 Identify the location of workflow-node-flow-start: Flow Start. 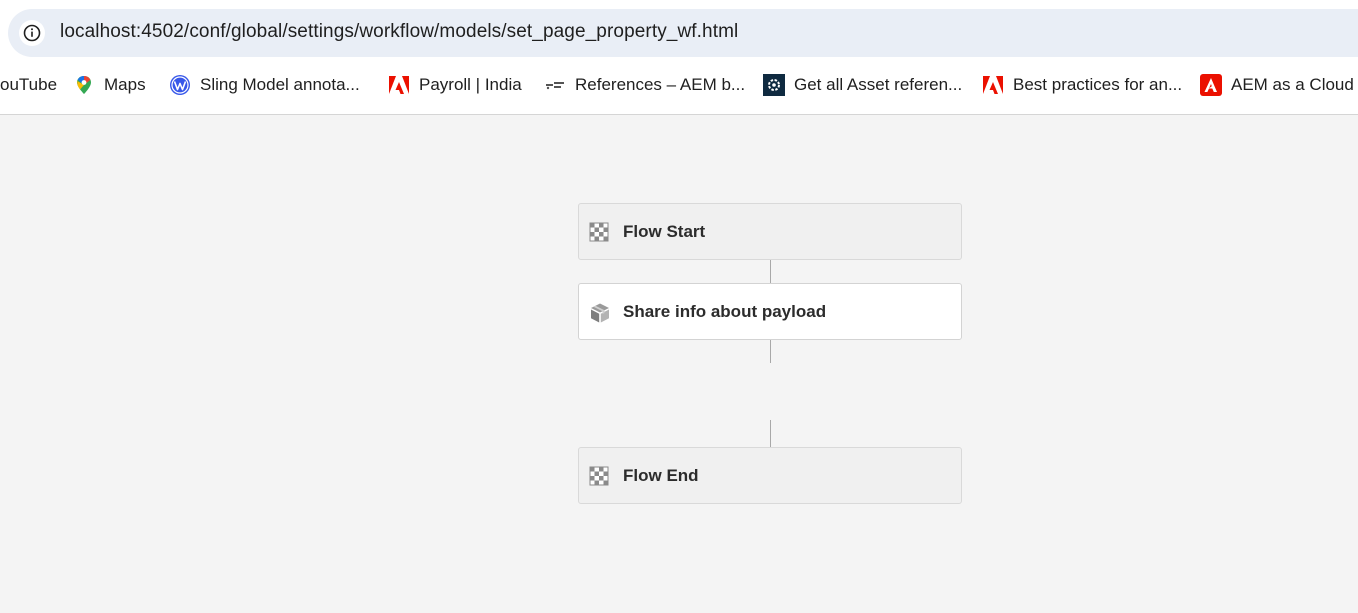
(770, 231).